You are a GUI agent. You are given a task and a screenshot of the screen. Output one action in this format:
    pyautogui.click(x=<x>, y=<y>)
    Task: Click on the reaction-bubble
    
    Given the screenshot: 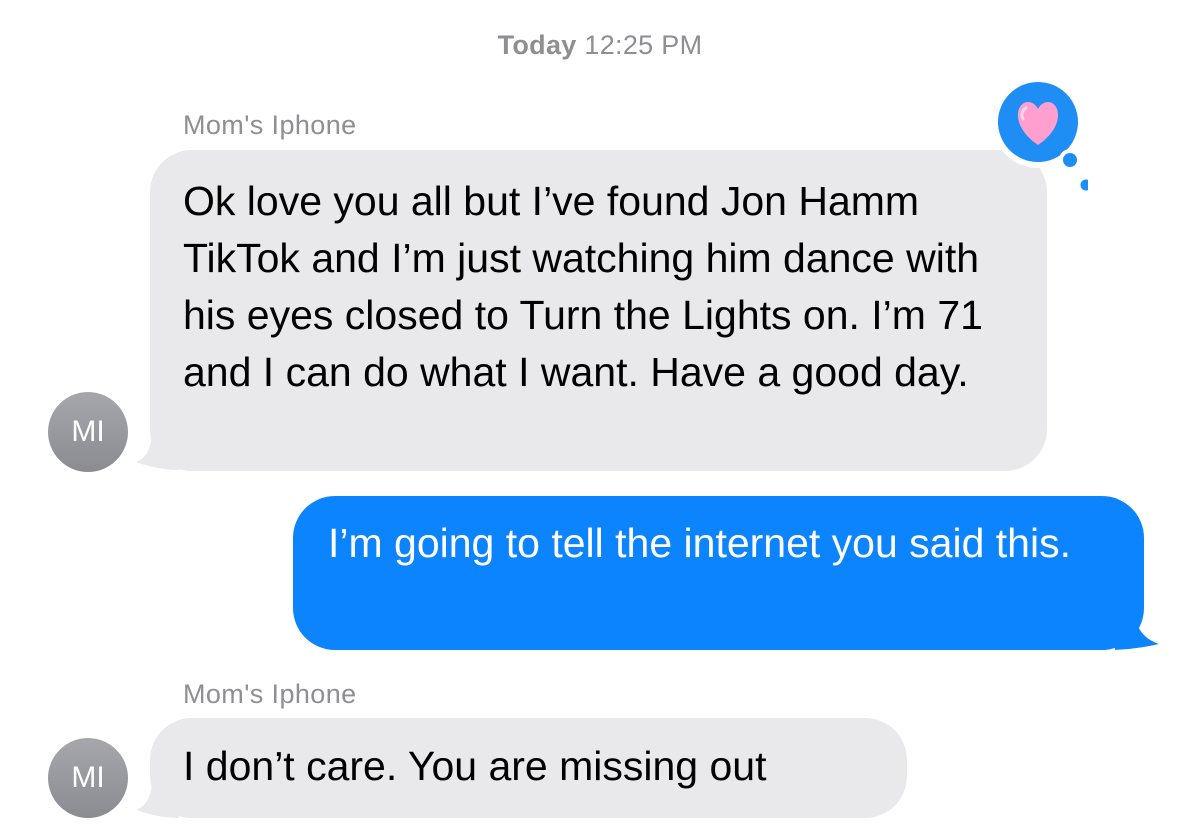 What is the action you would take?
    pyautogui.click(x=1039, y=134)
    